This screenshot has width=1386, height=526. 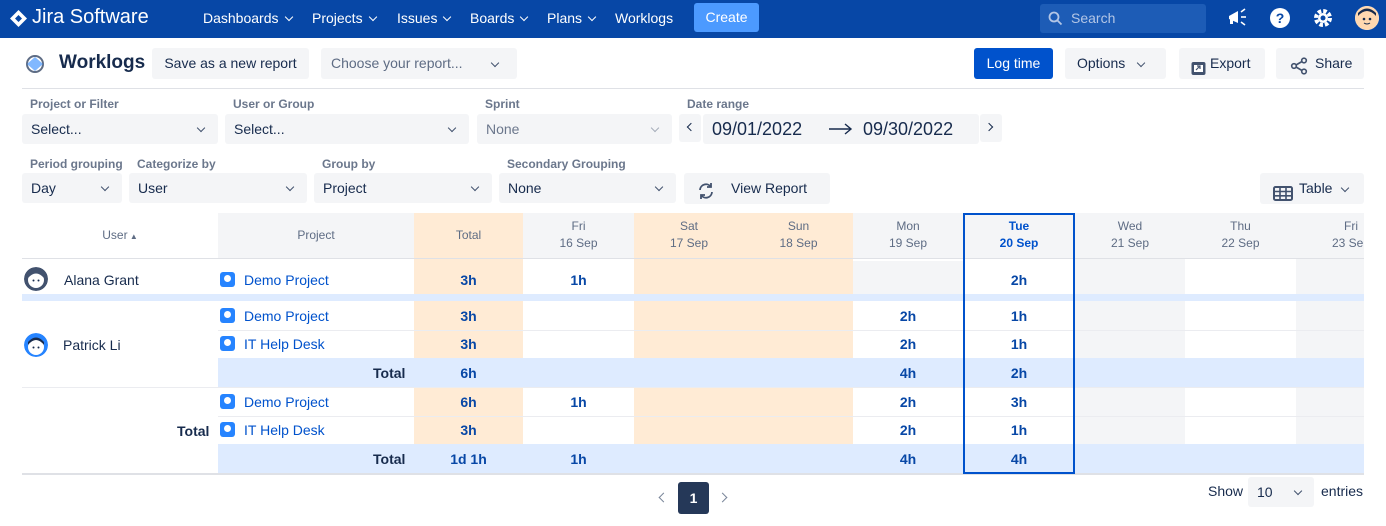 What do you see at coordinates (693, 498) in the screenshot?
I see `page-button-current: 1` at bounding box center [693, 498].